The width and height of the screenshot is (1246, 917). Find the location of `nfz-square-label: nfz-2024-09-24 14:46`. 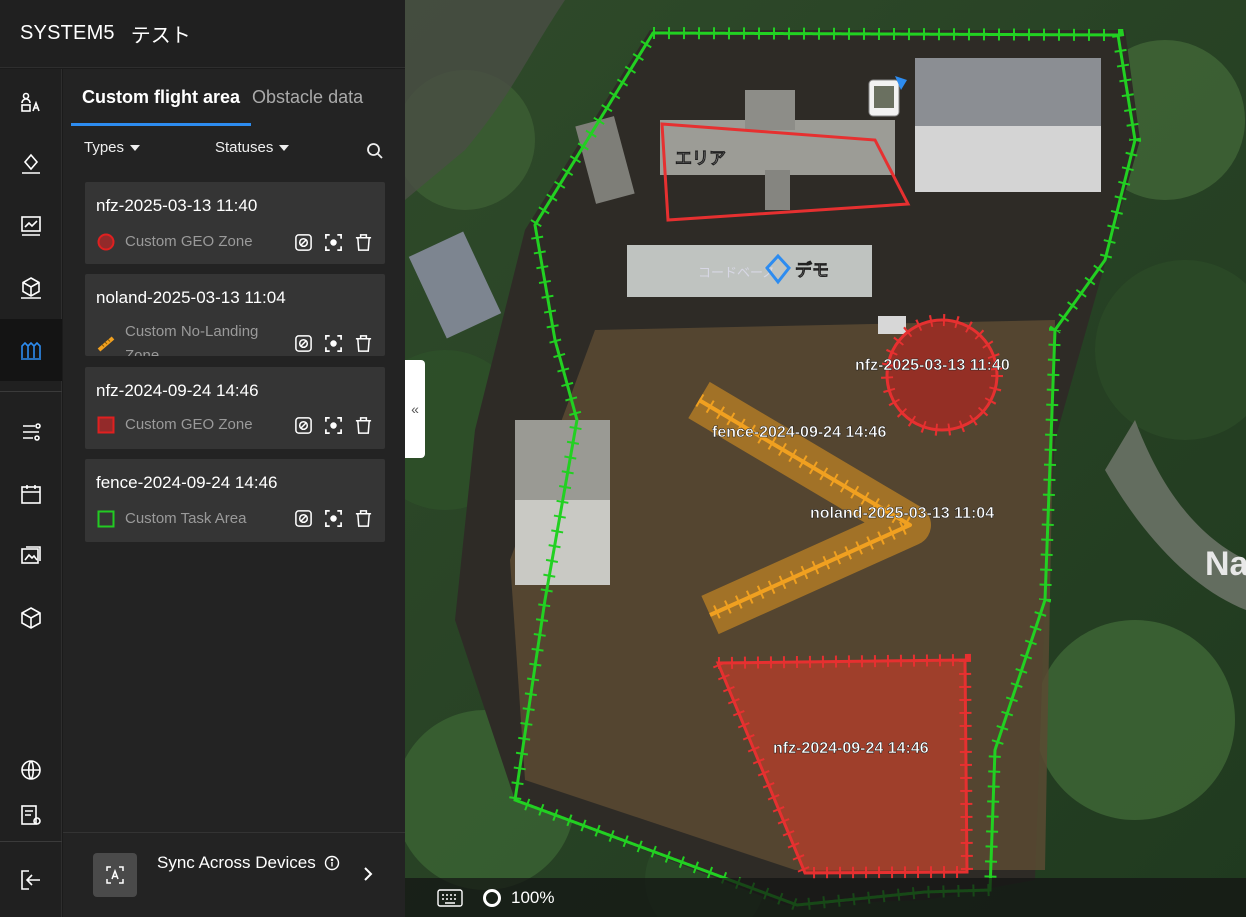

nfz-square-label: nfz-2024-09-24 14:46 is located at coordinates (851, 748).